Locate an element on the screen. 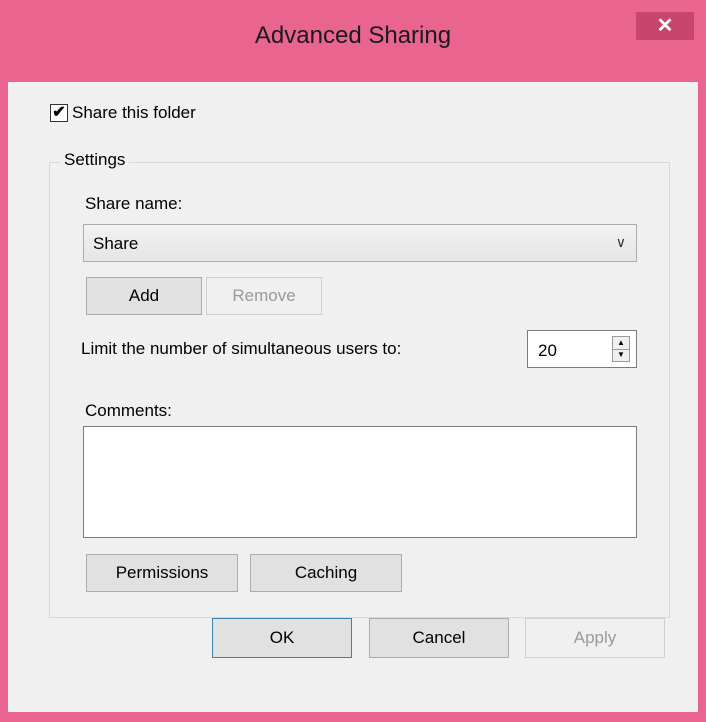  share-name-dropdown: Share ∨ is located at coordinates (360, 243).